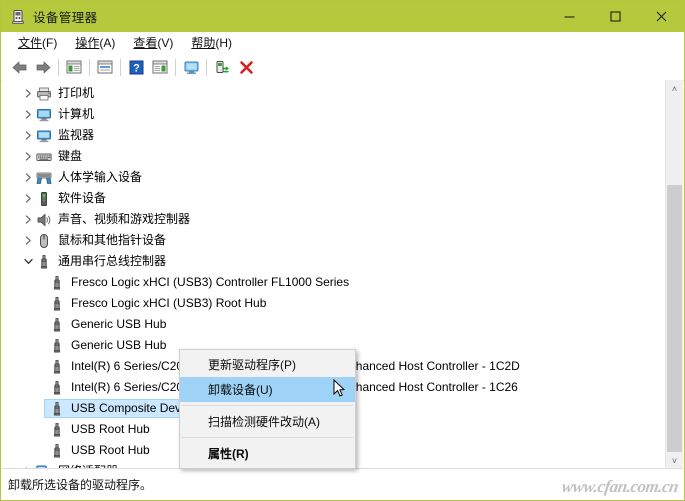  I want to click on maximize-button, so click(615, 16).